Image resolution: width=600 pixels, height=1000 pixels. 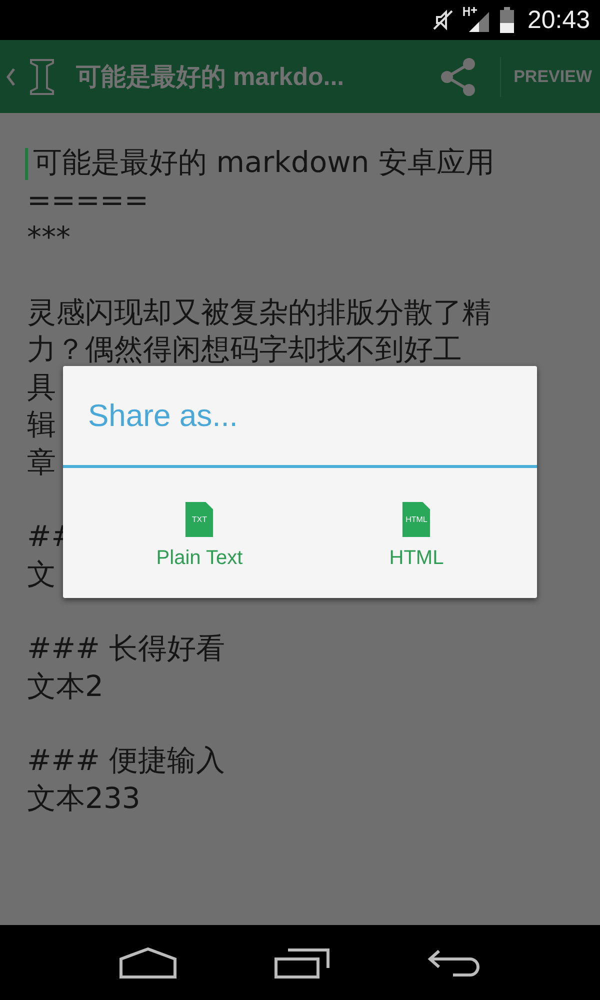 I want to click on editor-text-line: =====, so click(x=87, y=200).